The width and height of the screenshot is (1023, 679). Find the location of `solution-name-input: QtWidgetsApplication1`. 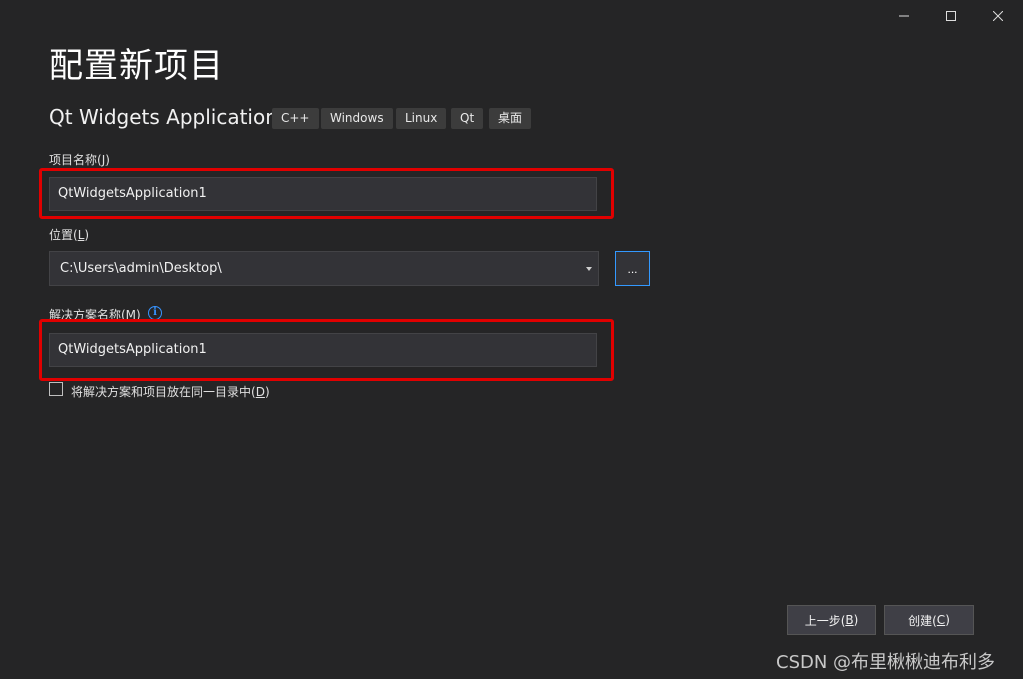

solution-name-input: QtWidgetsApplication1 is located at coordinates (323, 350).